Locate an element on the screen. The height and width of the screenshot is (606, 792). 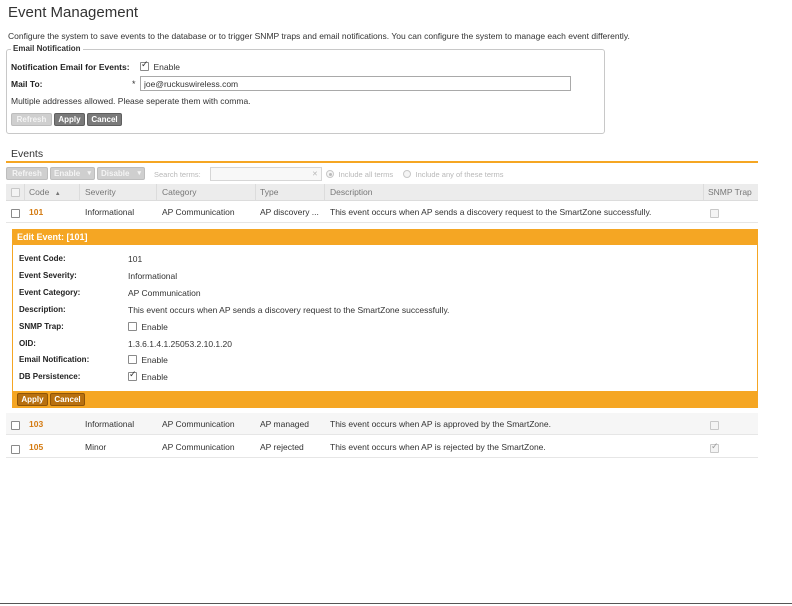
email-notification-label: Email Notification: is located at coordinates (54, 359).